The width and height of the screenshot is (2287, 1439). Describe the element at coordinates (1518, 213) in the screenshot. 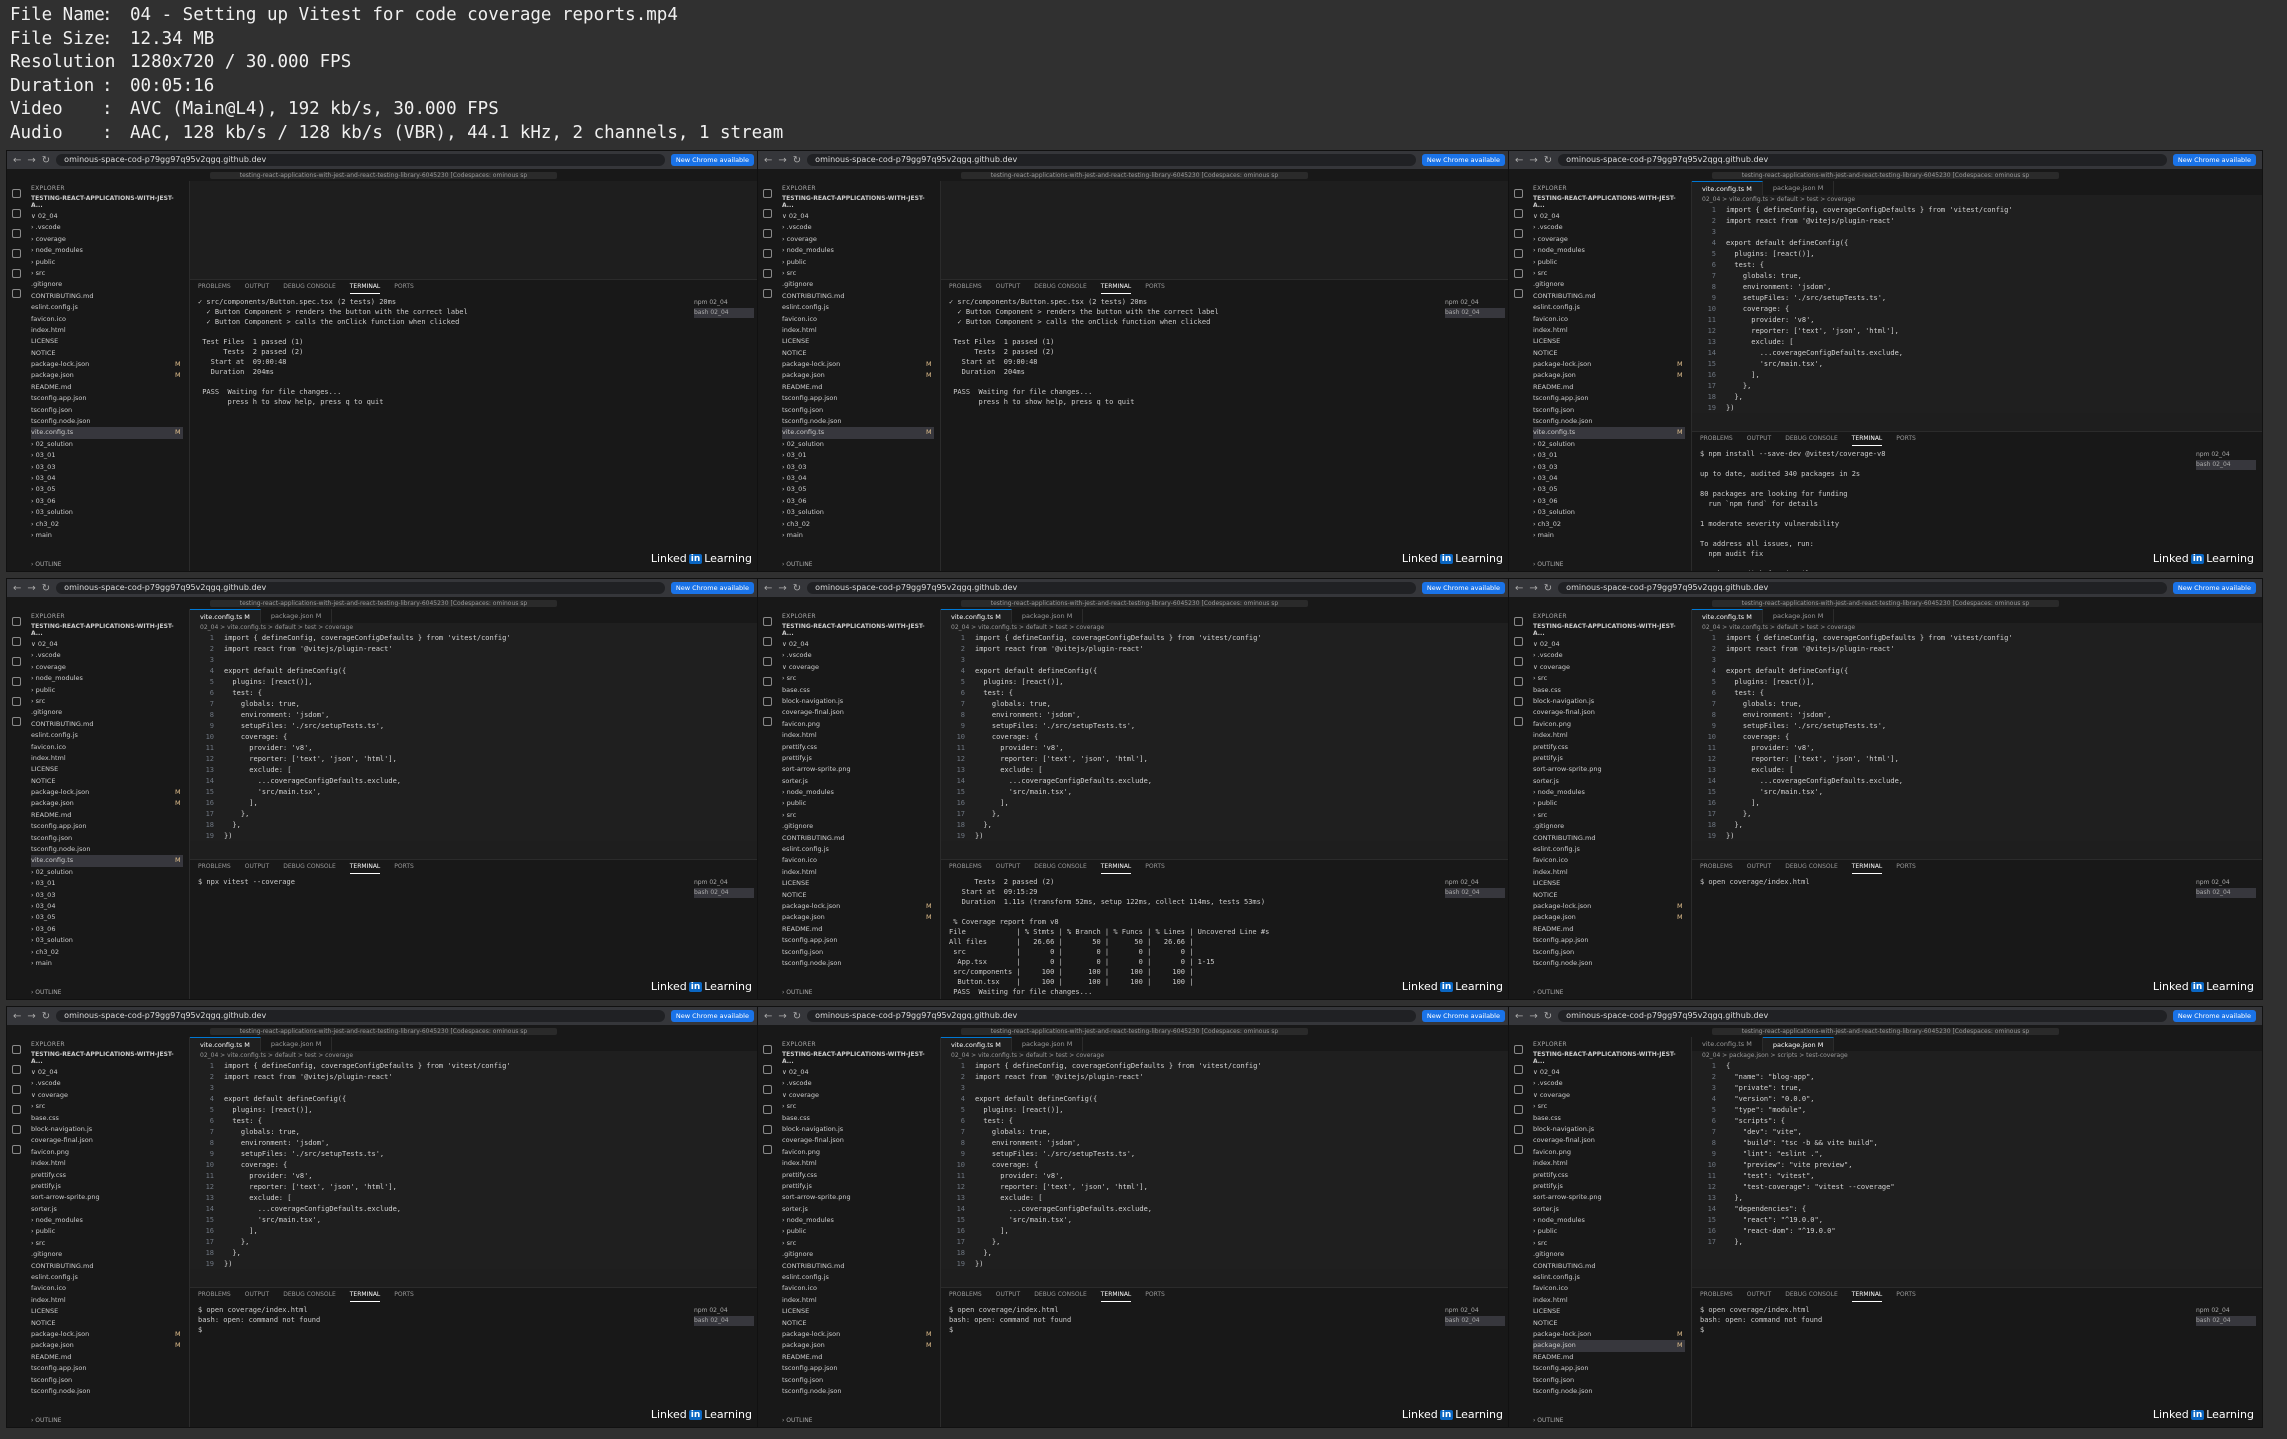

I see `search-icon` at that location.